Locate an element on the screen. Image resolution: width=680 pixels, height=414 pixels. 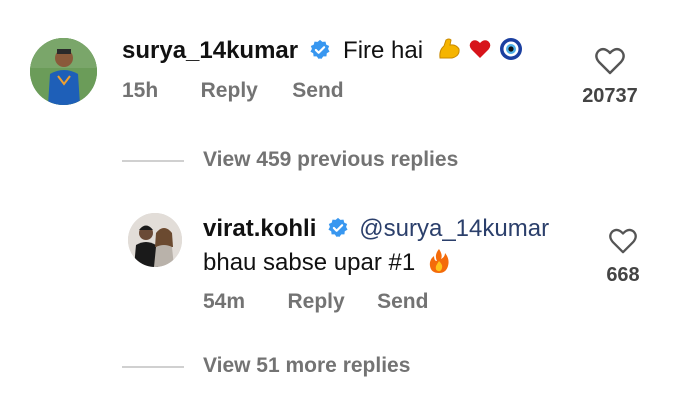
avatar-surya is located at coordinates (63, 71).